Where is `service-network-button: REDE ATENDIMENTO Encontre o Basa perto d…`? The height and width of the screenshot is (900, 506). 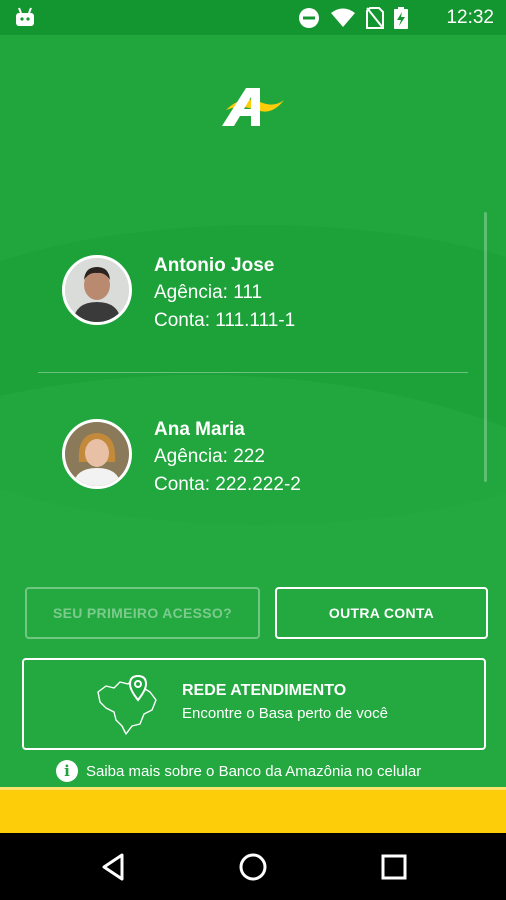 service-network-button: REDE ATENDIMENTO Encontre o Basa perto d… is located at coordinates (254, 704).